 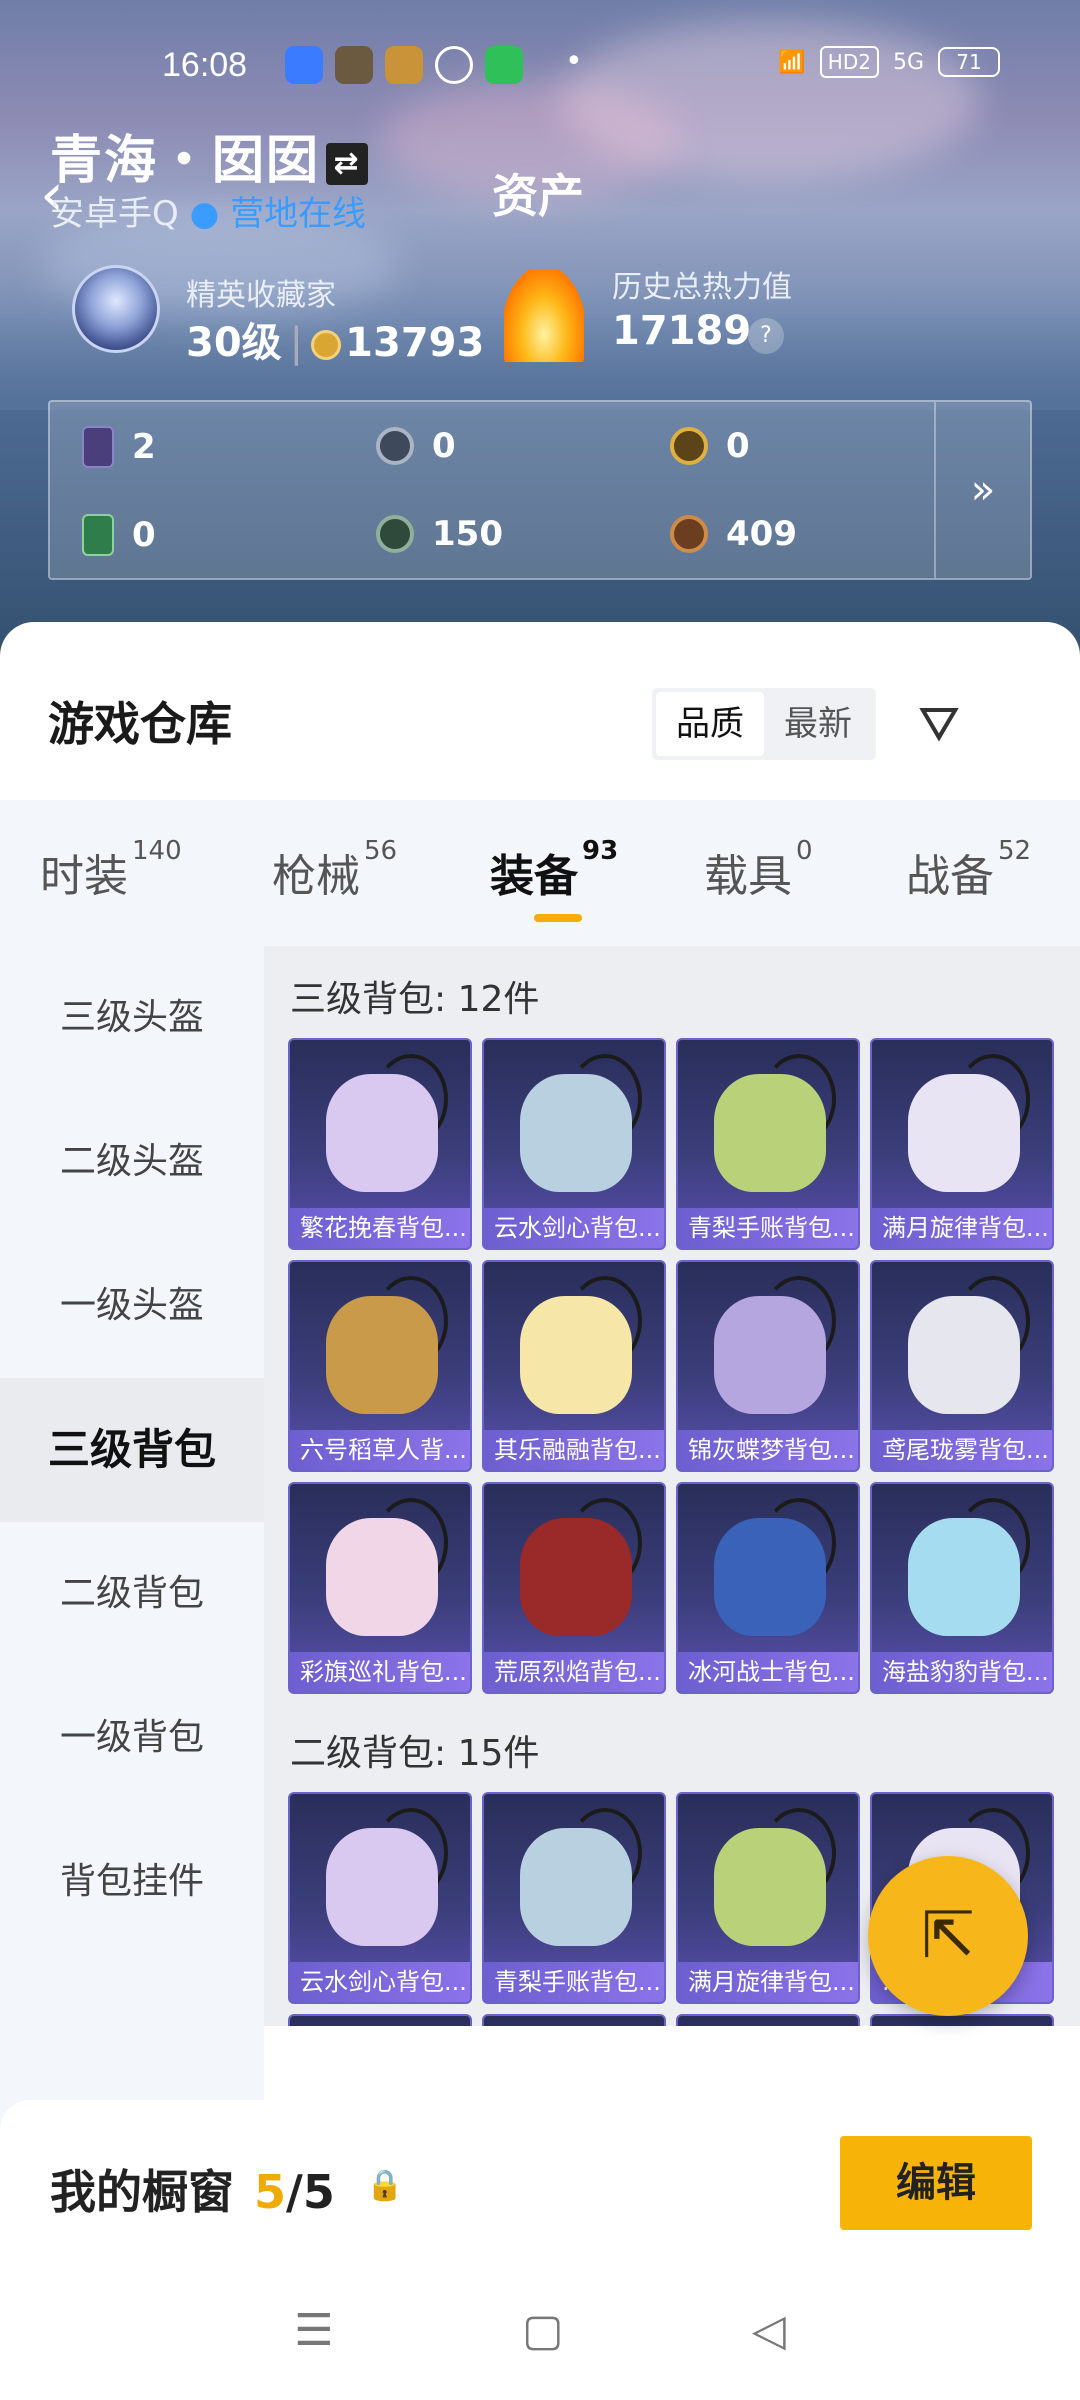 I want to click on rank-value: 30级 | 13793, so click(x=335, y=343).